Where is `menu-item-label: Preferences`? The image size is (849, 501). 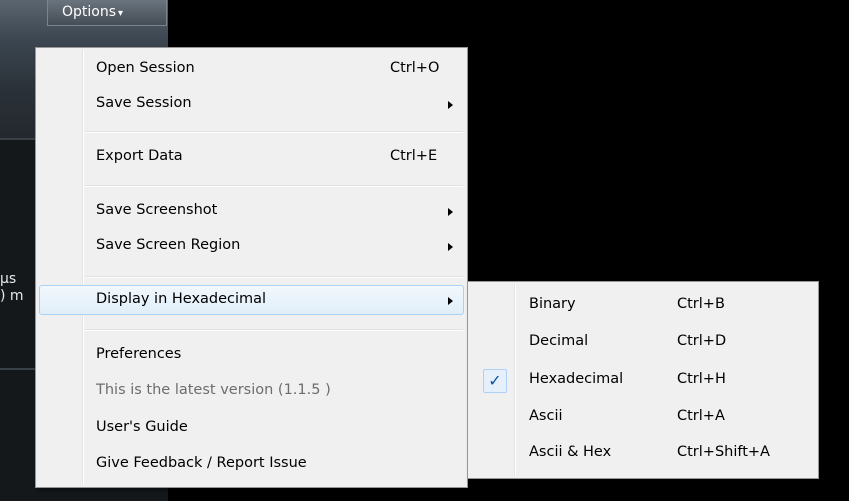
menu-item-label: Preferences is located at coordinates (139, 354).